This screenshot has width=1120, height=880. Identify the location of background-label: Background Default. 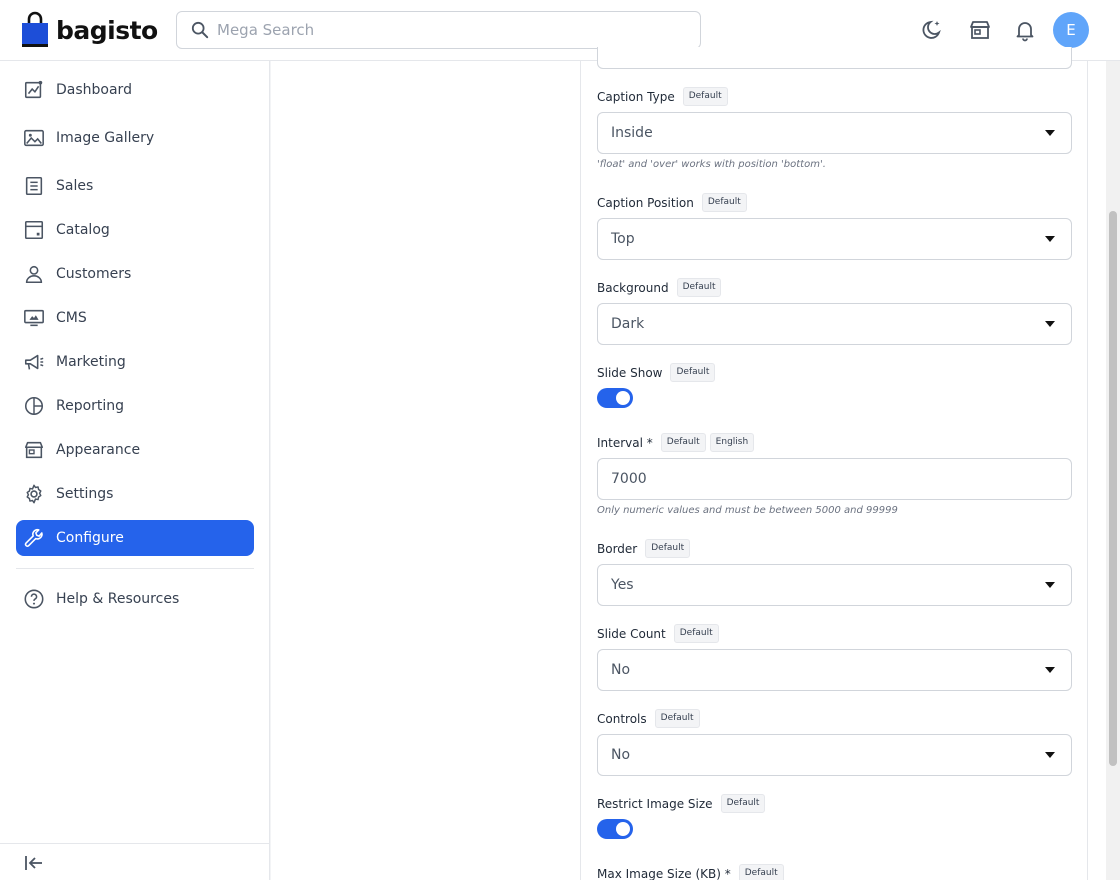
(659, 287).